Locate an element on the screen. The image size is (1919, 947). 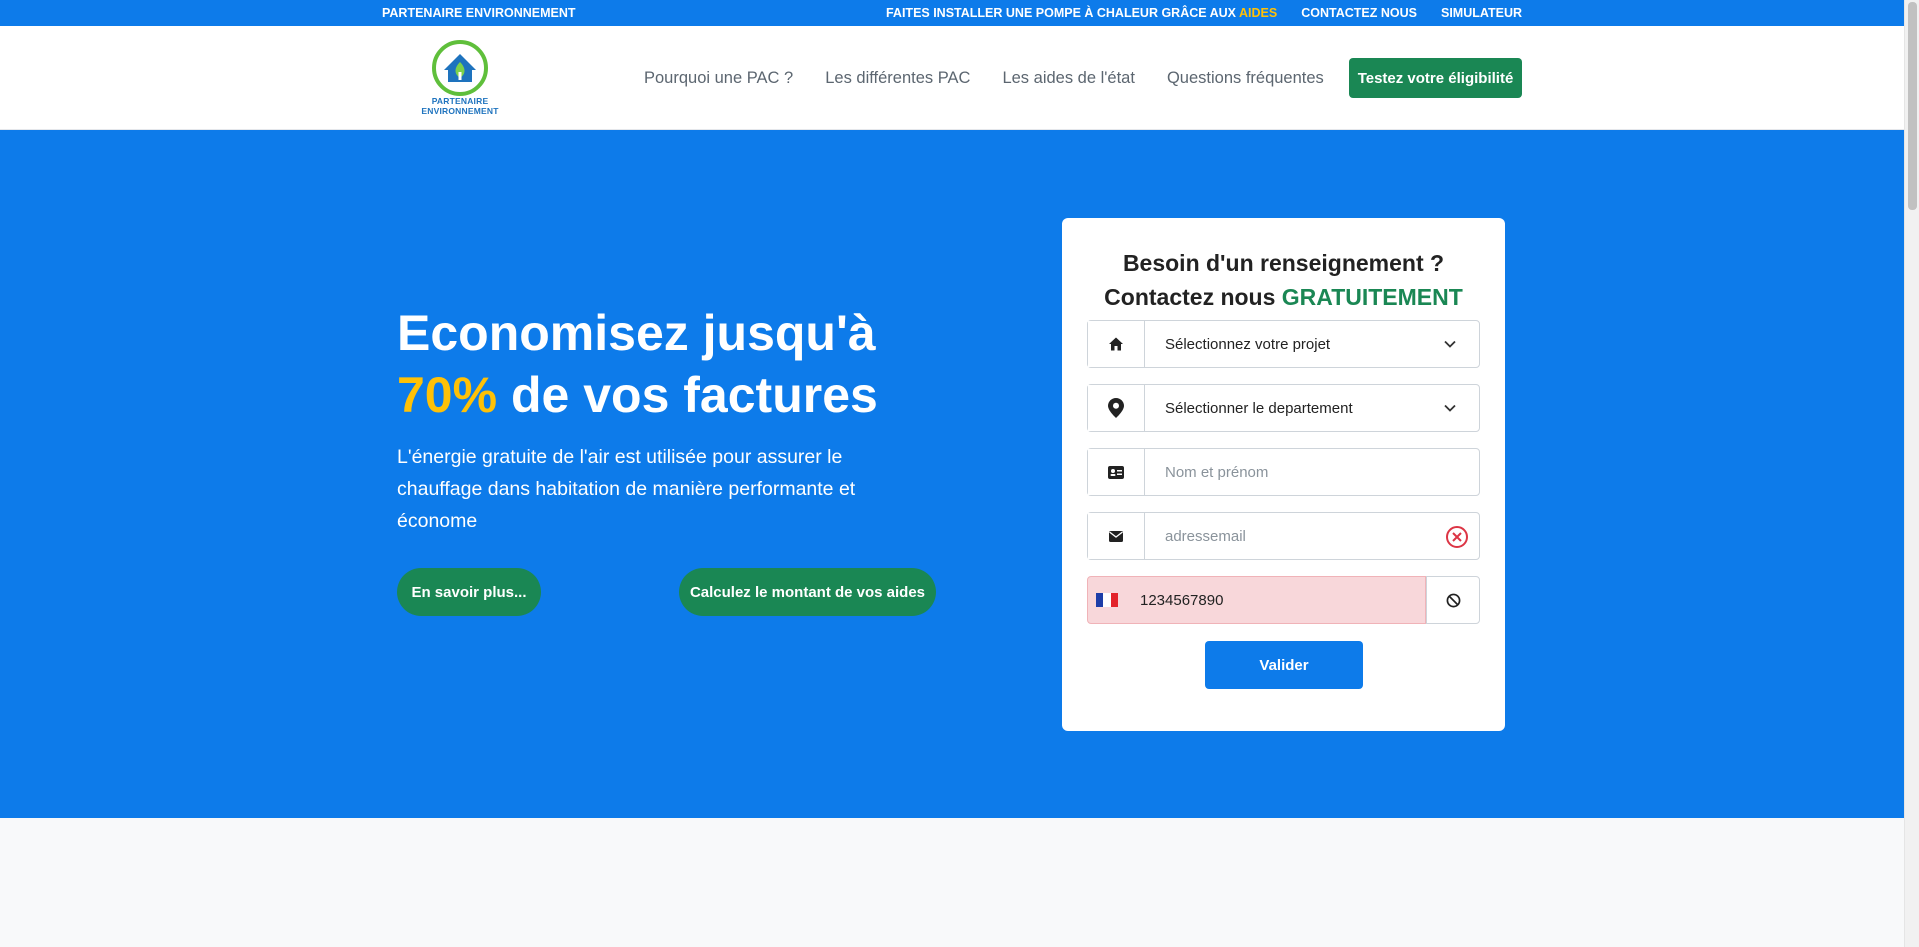
form-title-prefix: Contactez nous is located at coordinates (1190, 297).